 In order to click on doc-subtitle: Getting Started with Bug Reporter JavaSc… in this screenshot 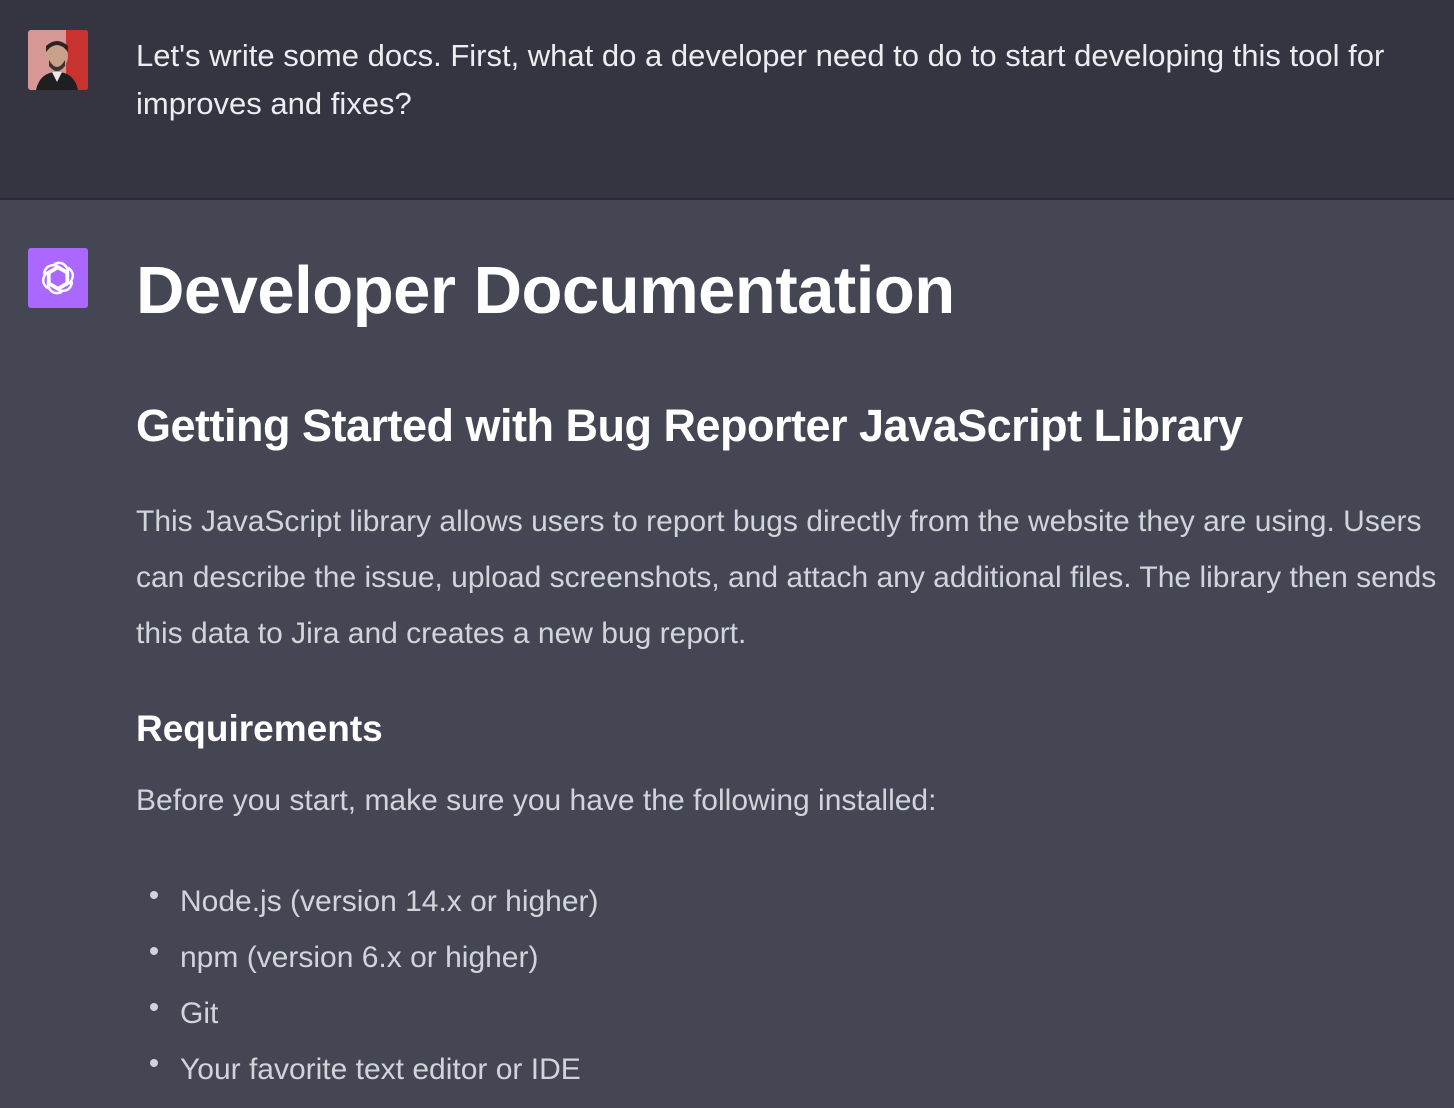, I will do `click(689, 425)`.